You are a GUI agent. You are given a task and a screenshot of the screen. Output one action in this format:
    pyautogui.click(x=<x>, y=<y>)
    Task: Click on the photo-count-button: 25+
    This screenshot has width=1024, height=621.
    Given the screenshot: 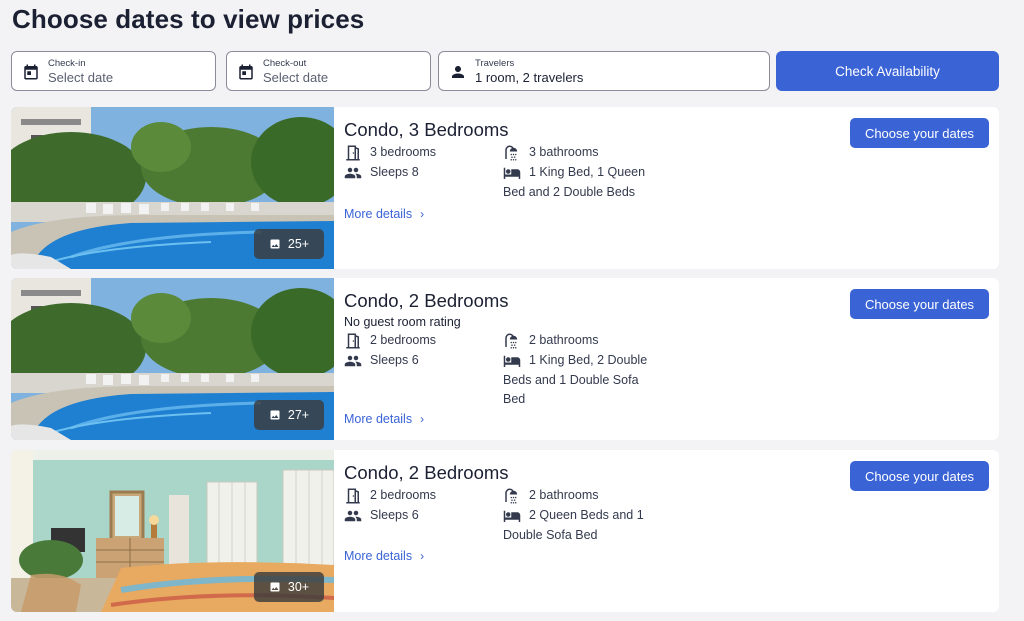 What is the action you would take?
    pyautogui.click(x=289, y=244)
    